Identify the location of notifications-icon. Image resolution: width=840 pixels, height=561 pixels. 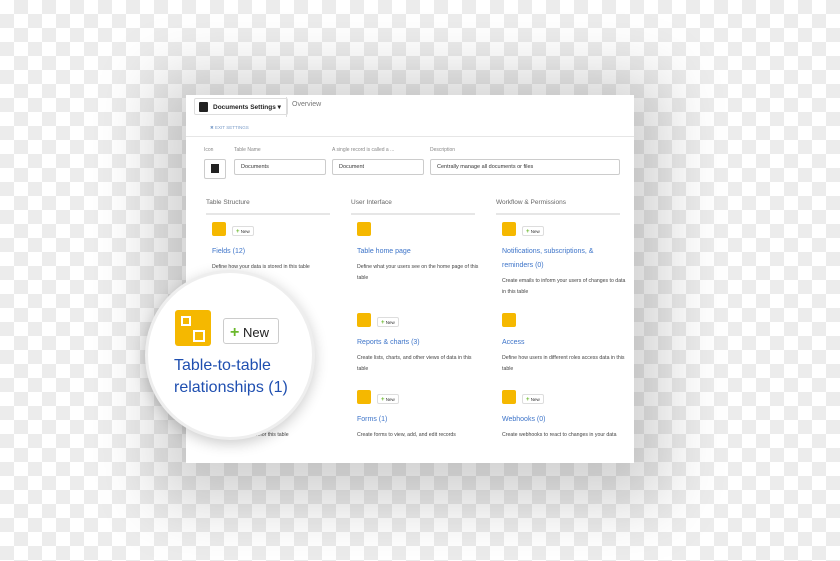
(509, 229).